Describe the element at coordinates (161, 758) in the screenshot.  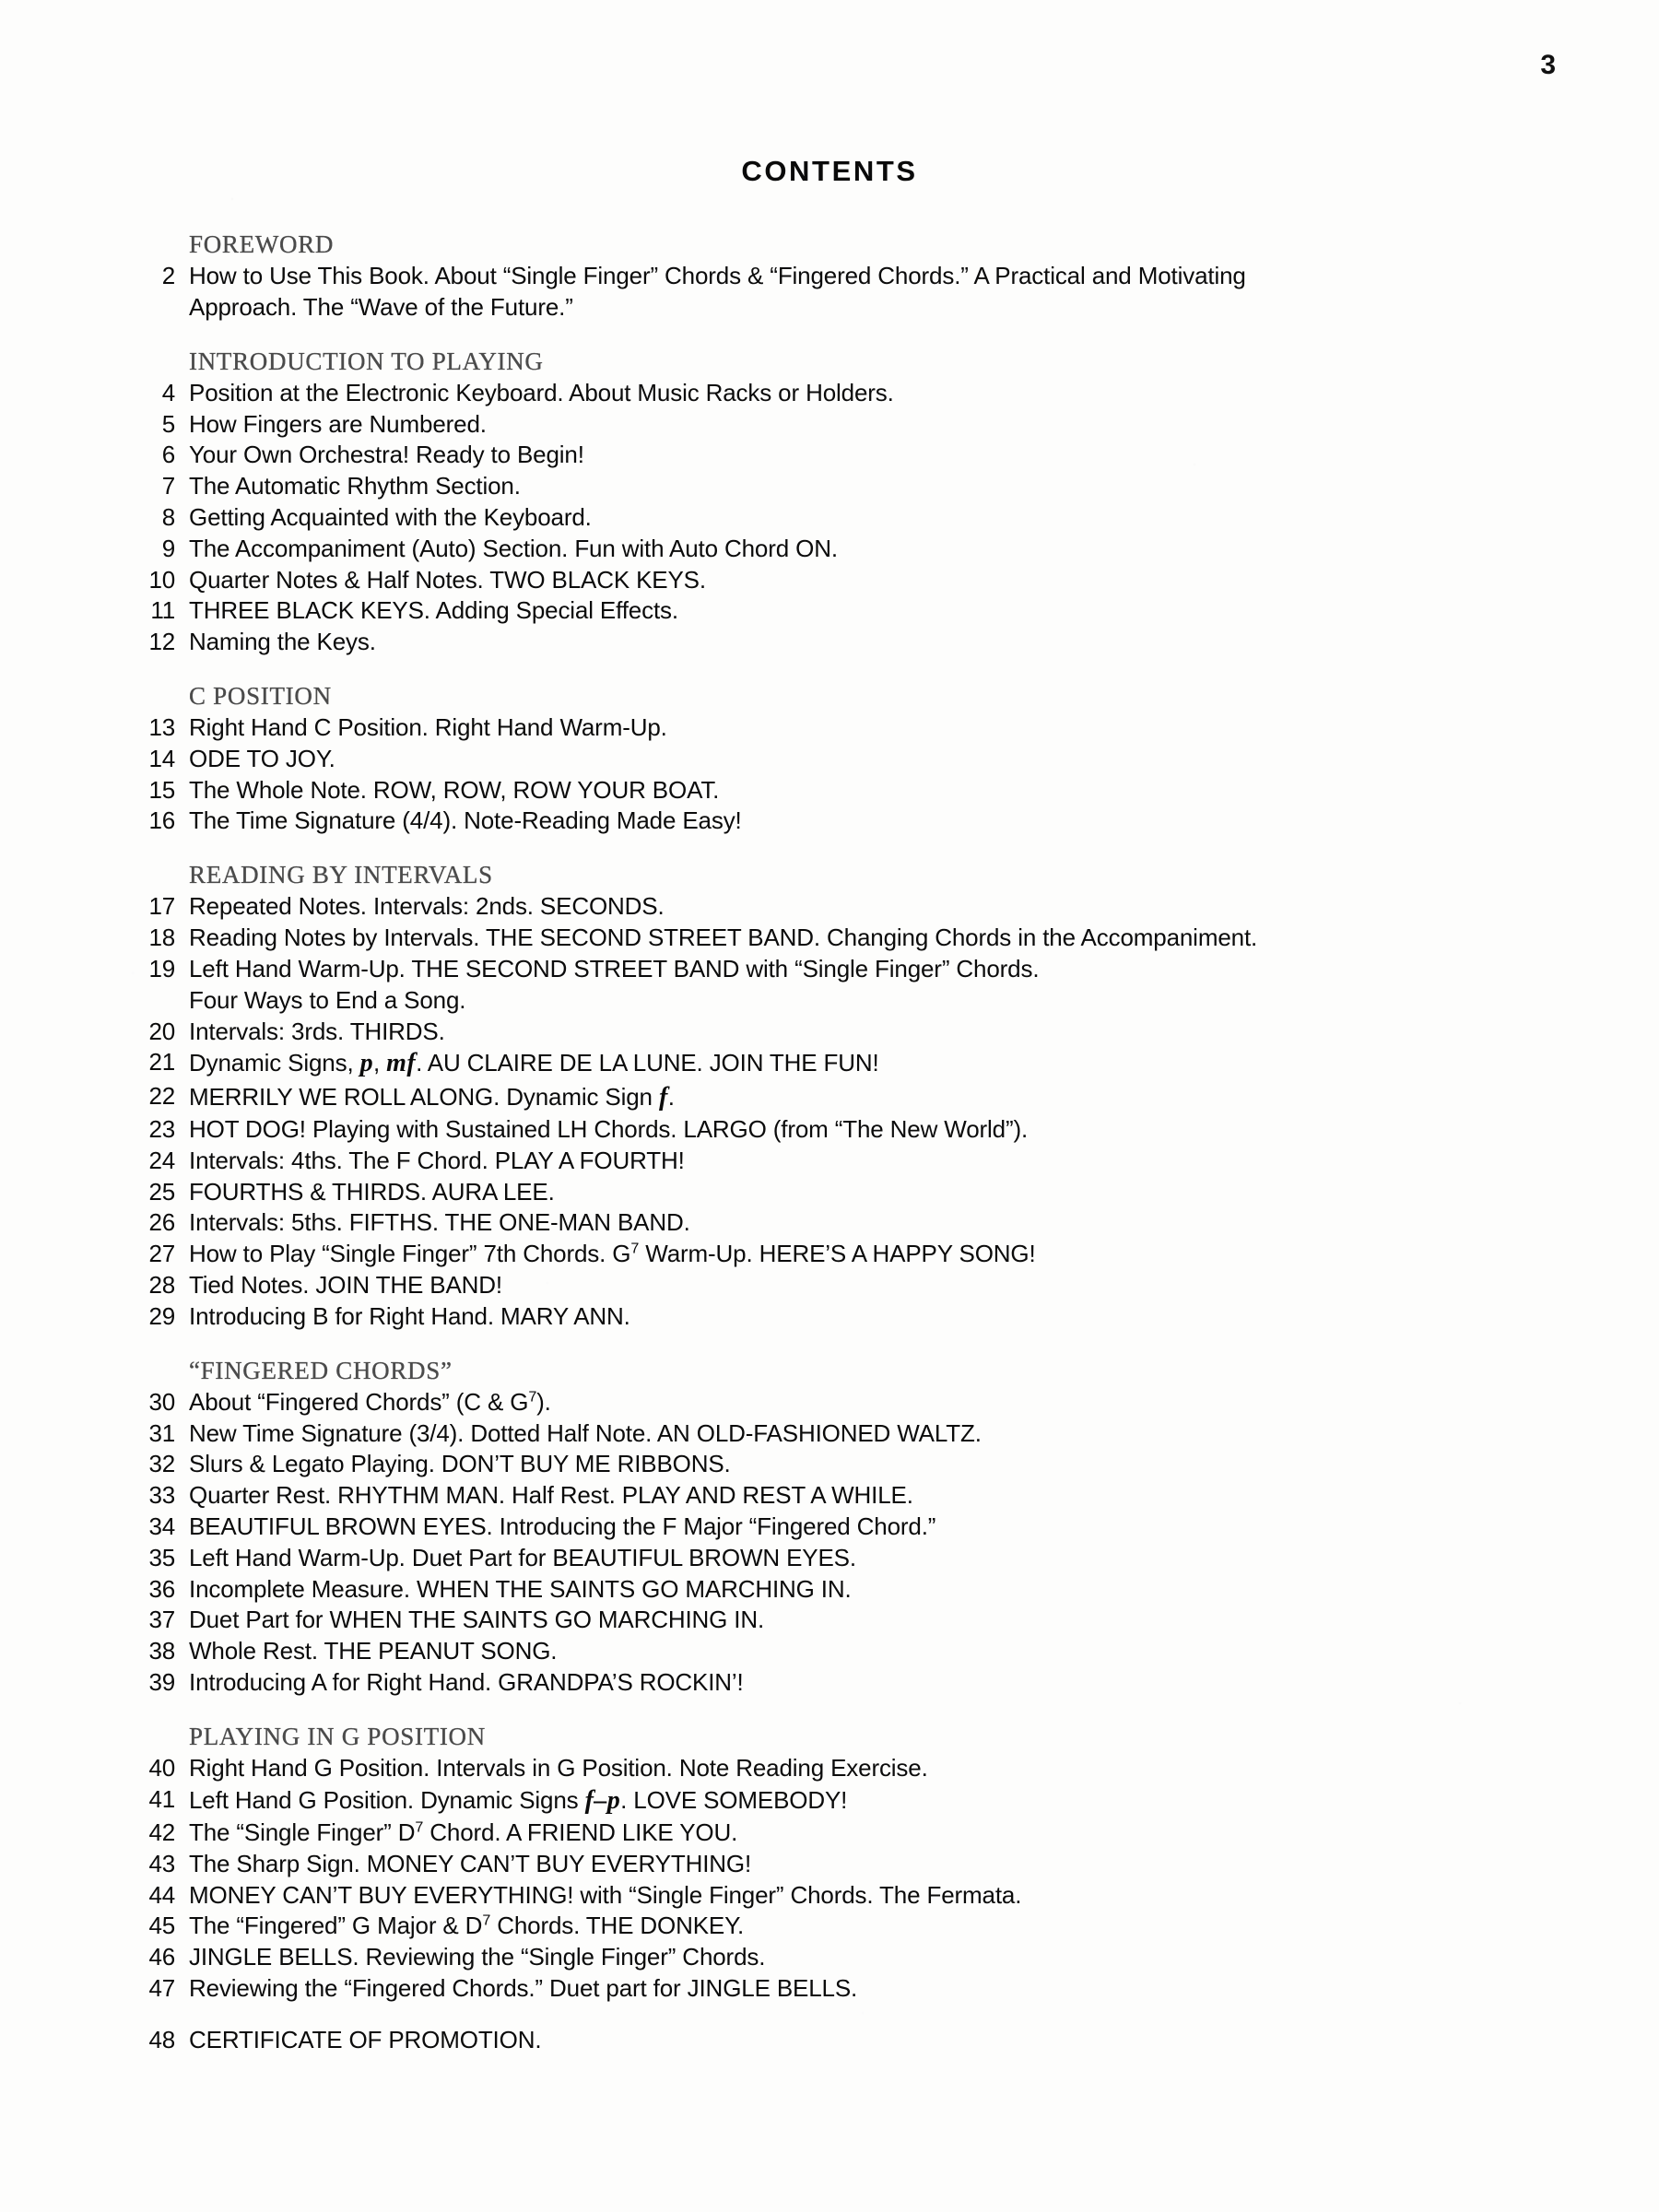
I see `toc-entry-page-number: 14` at that location.